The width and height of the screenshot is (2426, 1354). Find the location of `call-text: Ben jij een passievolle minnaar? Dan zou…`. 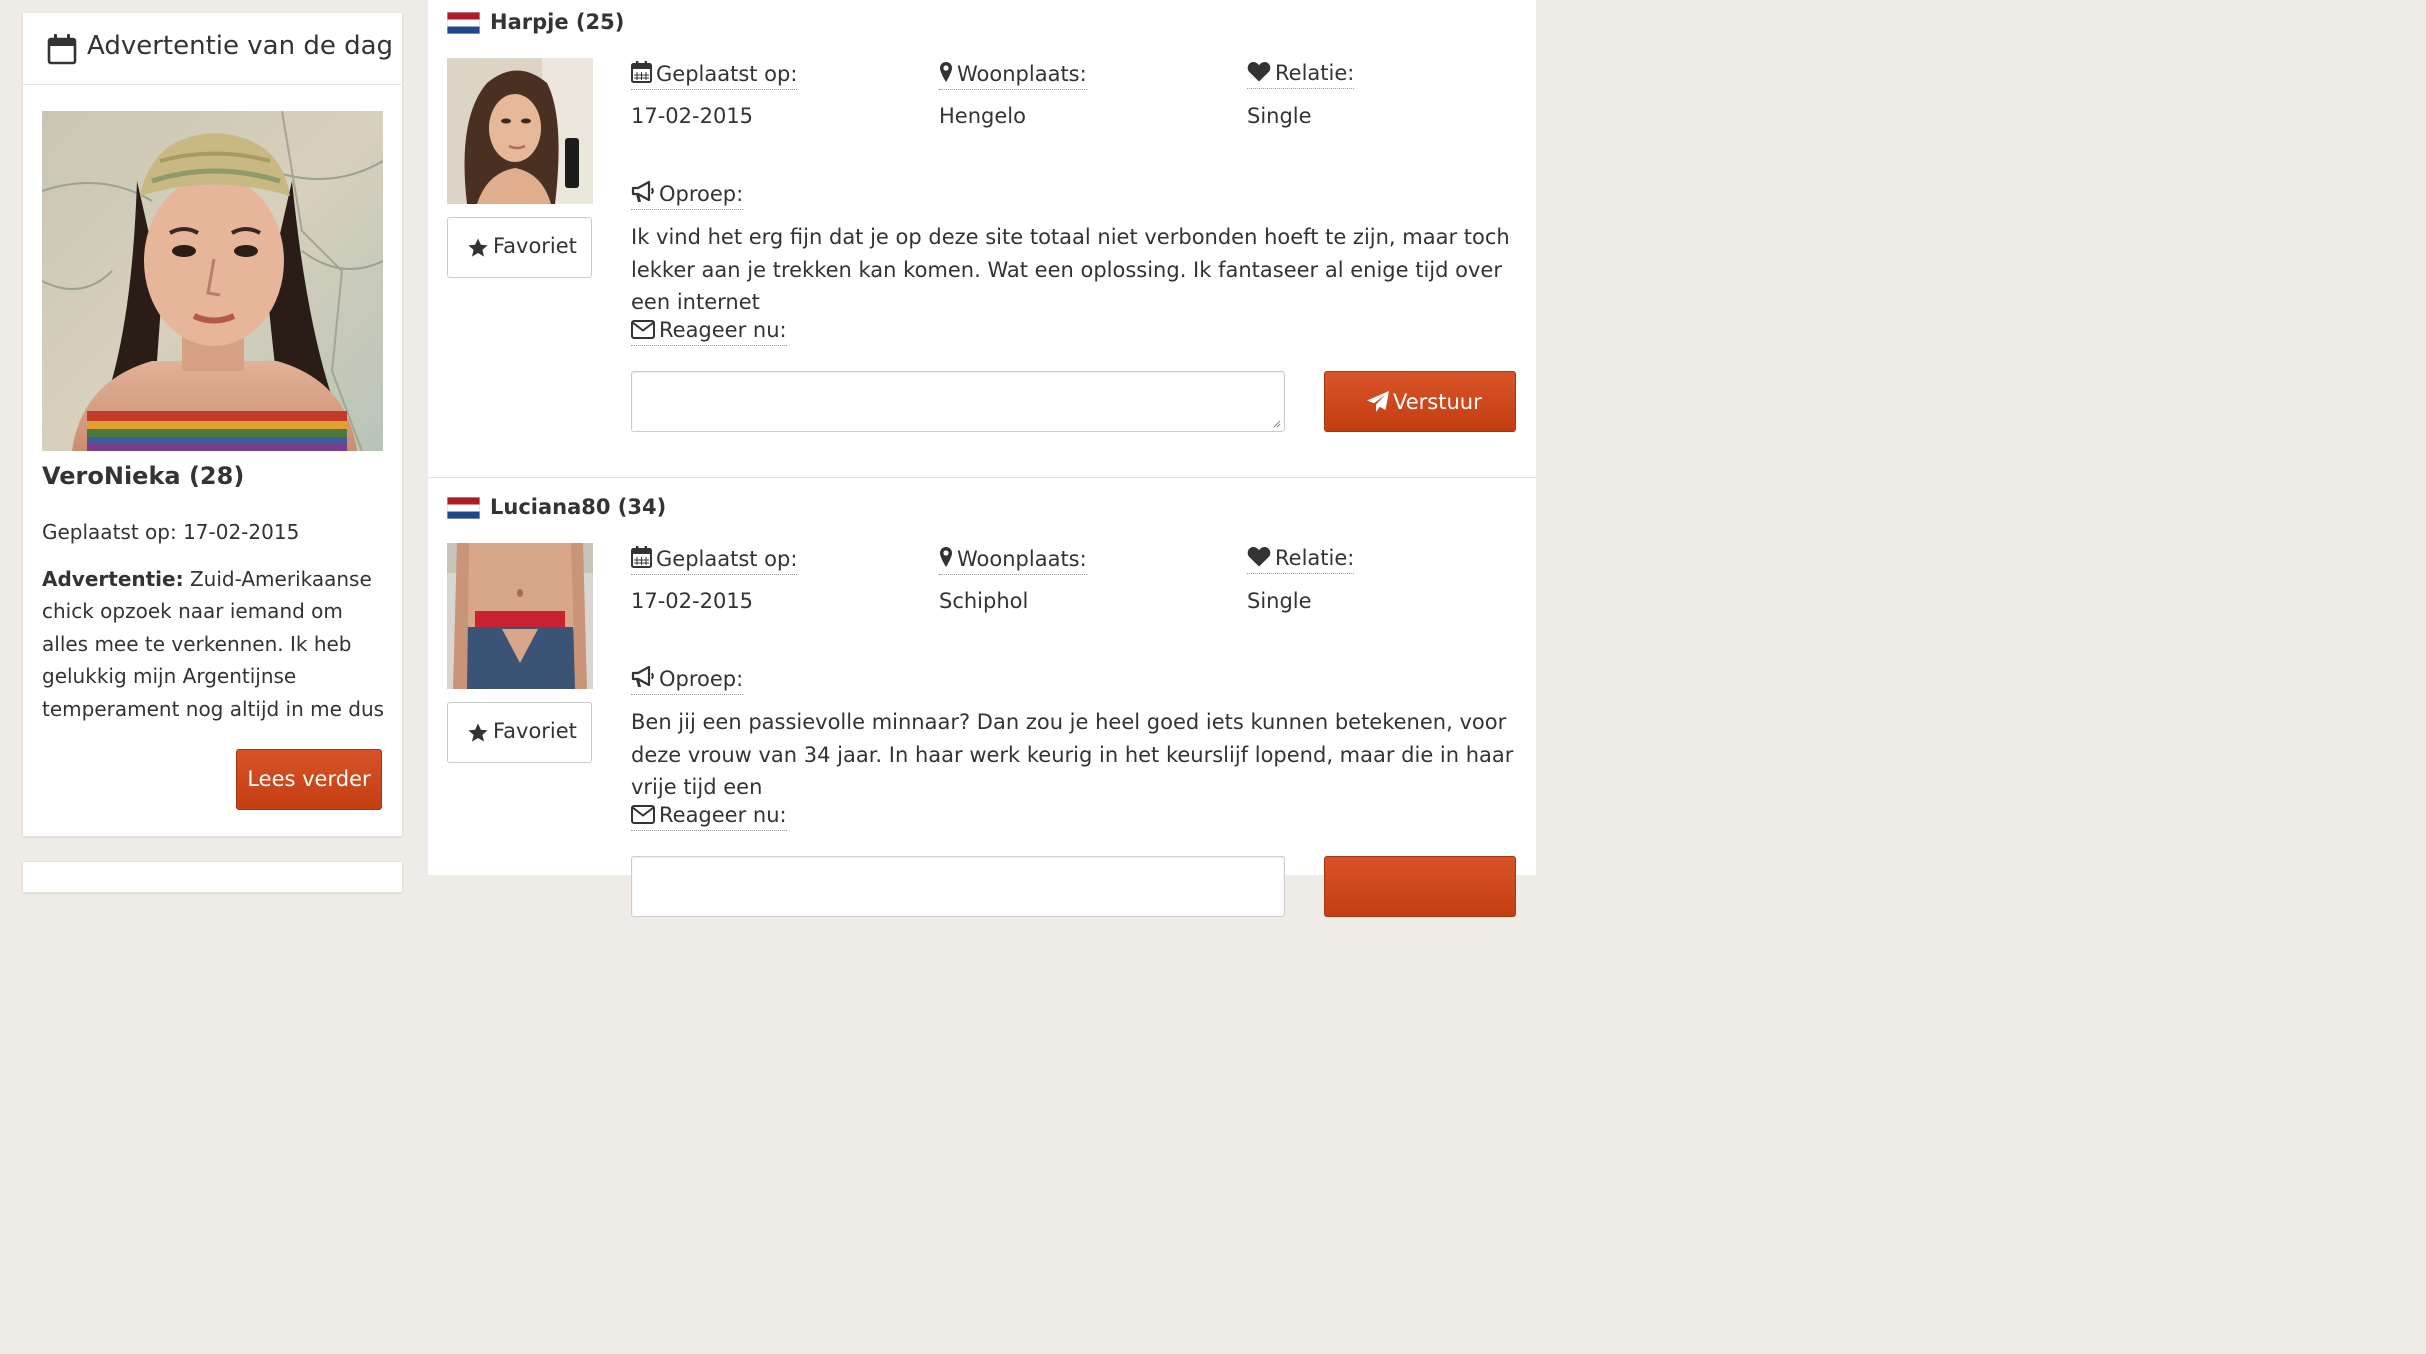

call-text: Ben jij een passievolle minnaar? Dan zou… is located at coordinates (1072, 754).